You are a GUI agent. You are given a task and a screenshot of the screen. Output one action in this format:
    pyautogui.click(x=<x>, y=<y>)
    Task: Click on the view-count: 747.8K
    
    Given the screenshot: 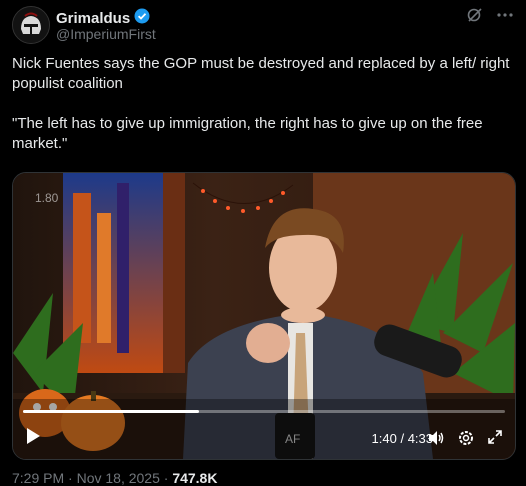 What is the action you would take?
    pyautogui.click(x=195, y=478)
    